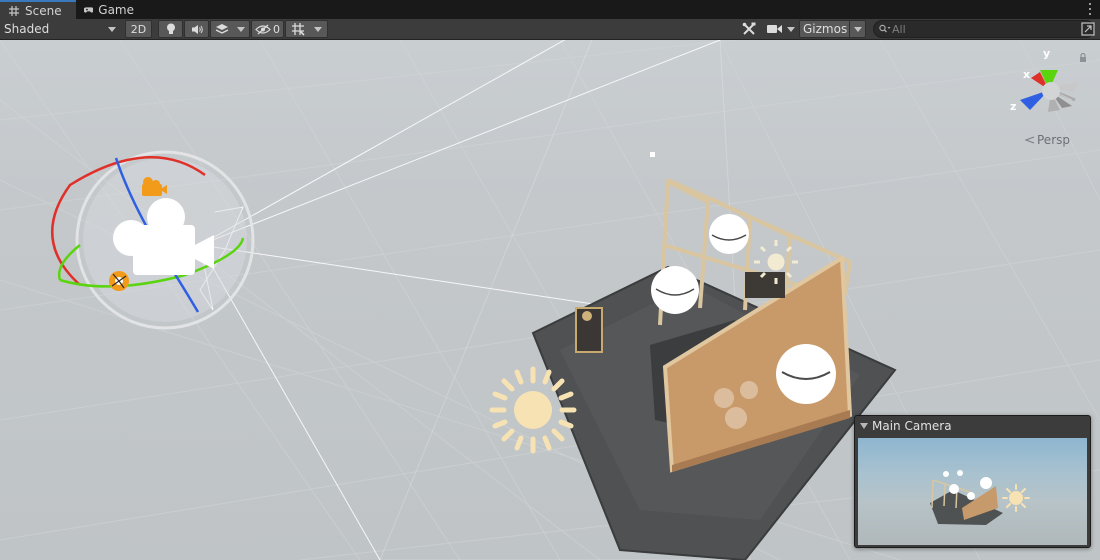  I want to click on shading-mode-dropdown: Shaded, so click(60, 29).